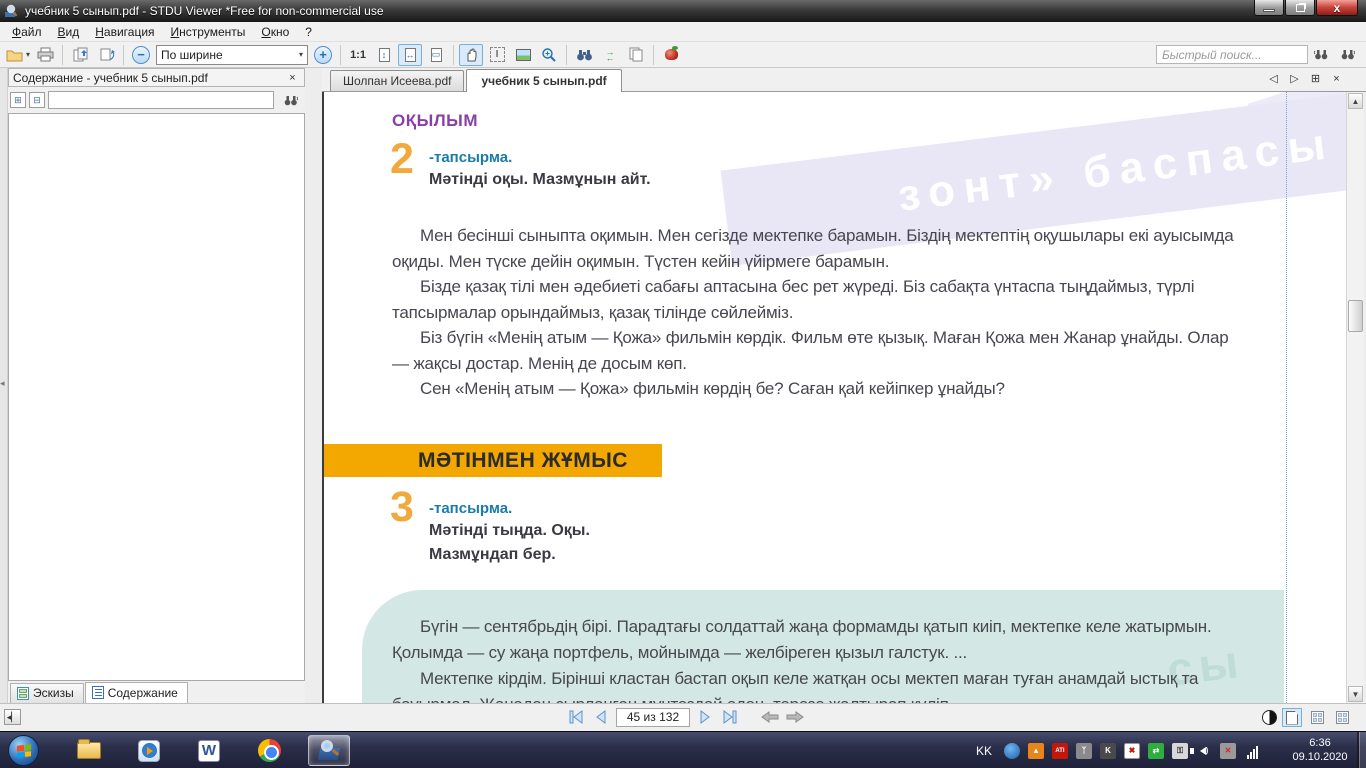 The width and height of the screenshot is (1366, 768). What do you see at coordinates (1269, 717) in the screenshot?
I see `brightness-icon` at bounding box center [1269, 717].